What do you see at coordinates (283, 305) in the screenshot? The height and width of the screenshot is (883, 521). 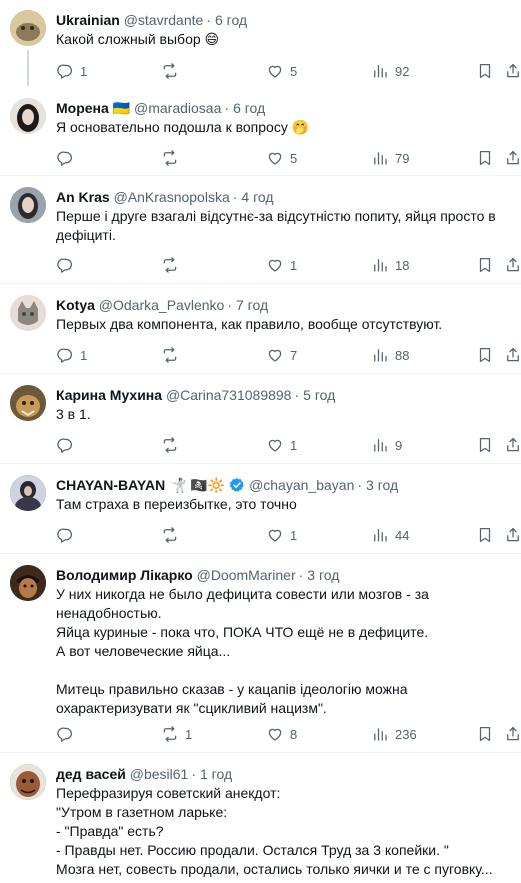 I see `tweet-header: Kotya @Odarka_Pavlenko · 7 год` at bounding box center [283, 305].